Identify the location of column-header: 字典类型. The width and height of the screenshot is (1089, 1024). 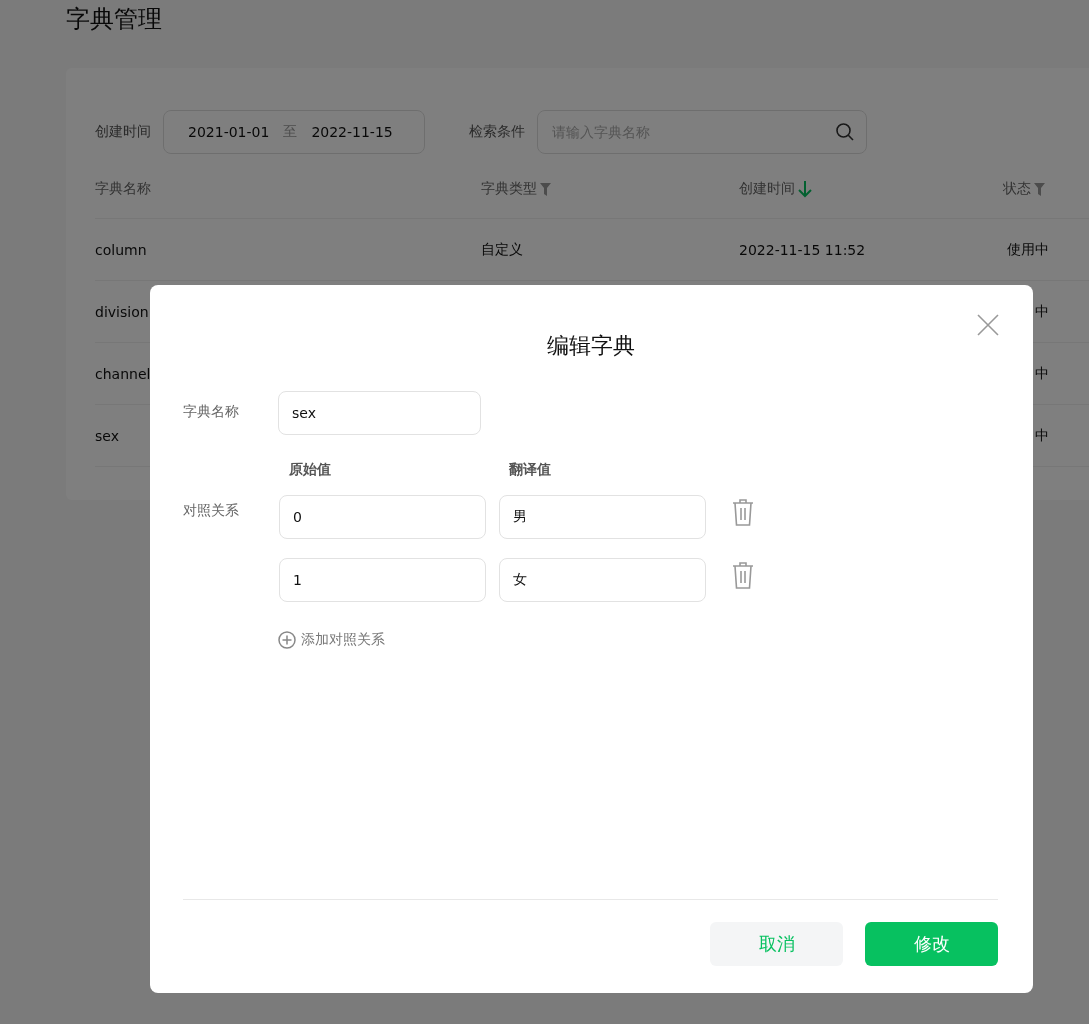
(509, 189).